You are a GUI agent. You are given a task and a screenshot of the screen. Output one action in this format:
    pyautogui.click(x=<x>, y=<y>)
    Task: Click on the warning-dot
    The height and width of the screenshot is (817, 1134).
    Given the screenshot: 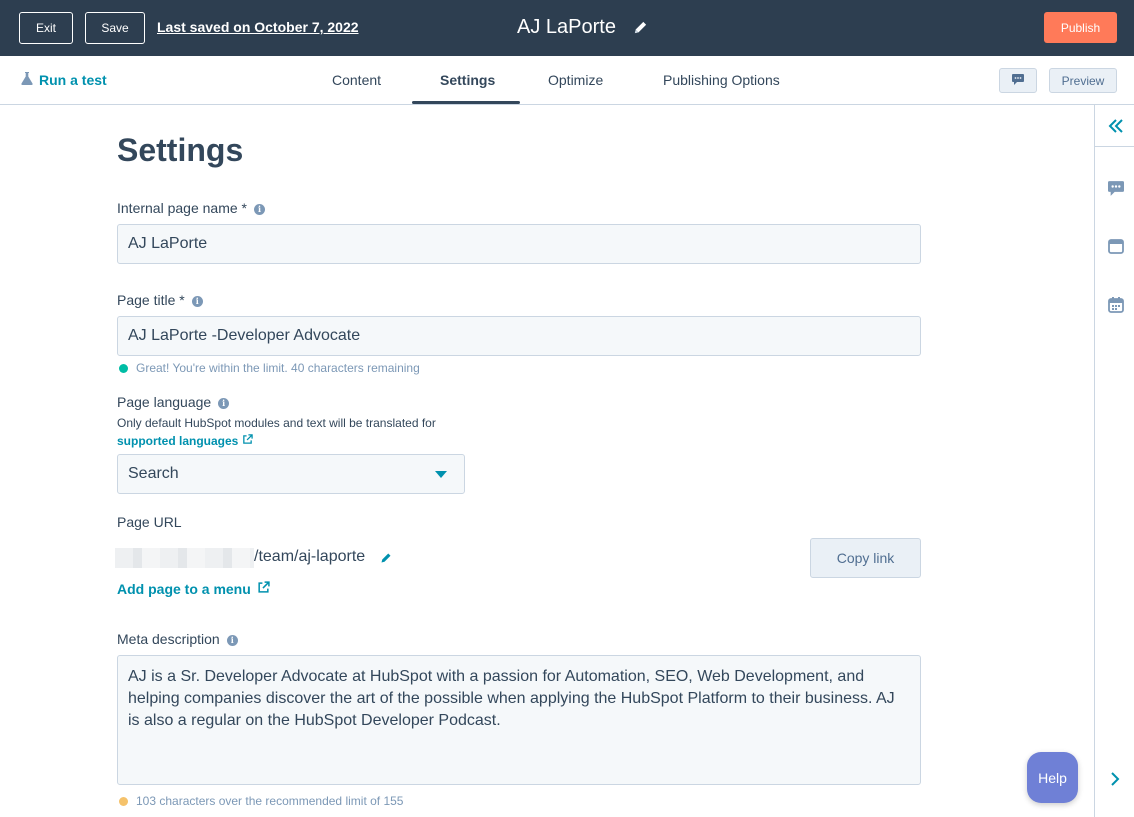 What is the action you would take?
    pyautogui.click(x=123, y=801)
    